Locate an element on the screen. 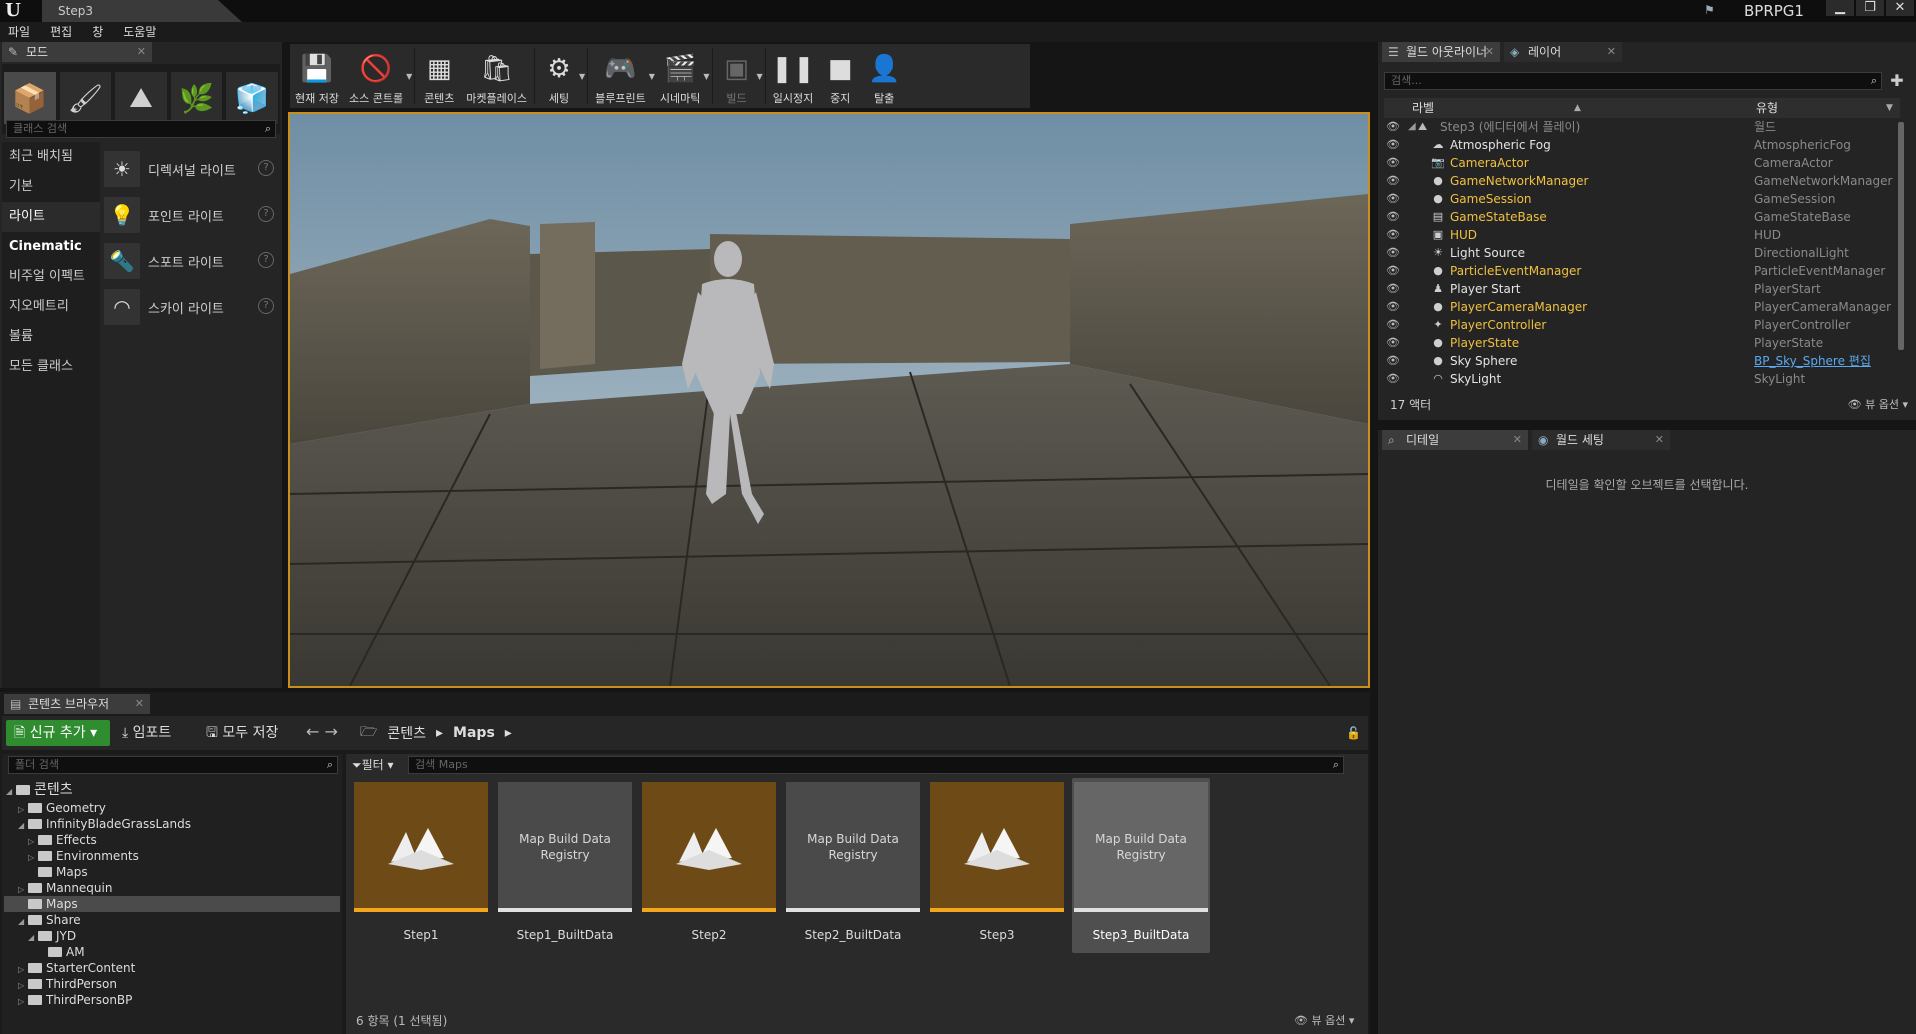 Image resolution: width=1916 pixels, height=1034 pixels. asset-tile: Step1 is located at coordinates (421, 865).